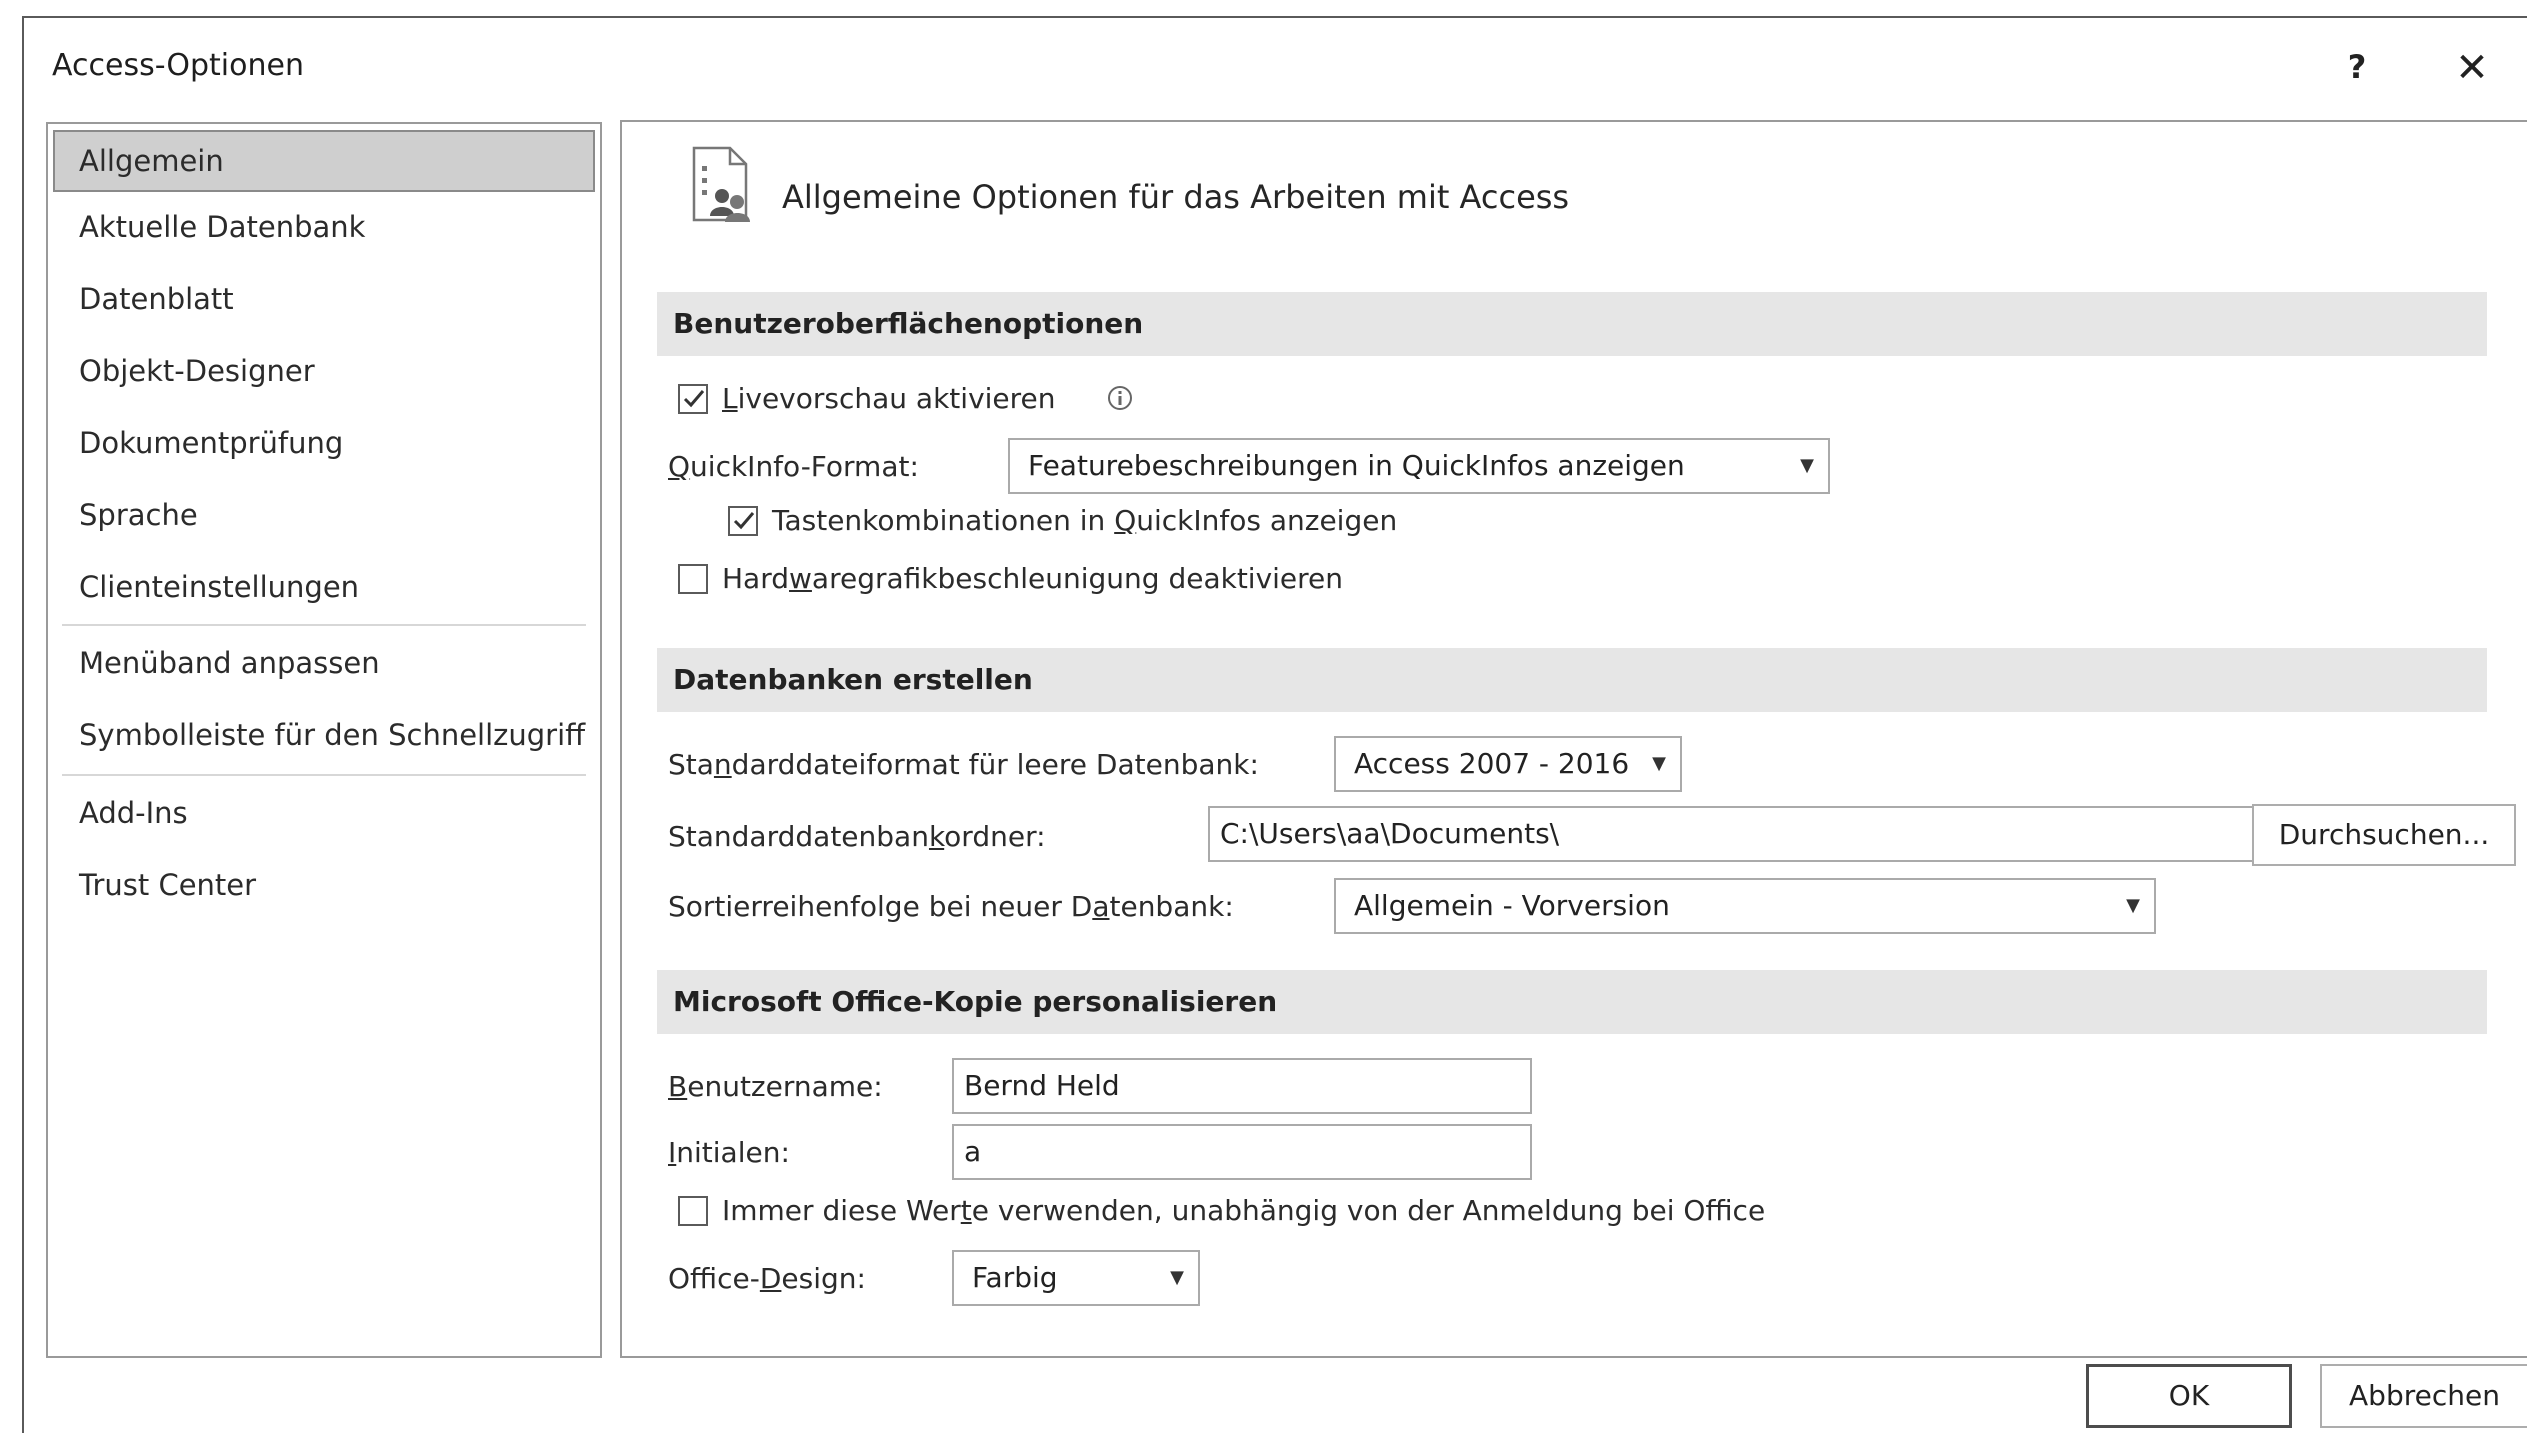  I want to click on ok-button: OK, so click(2189, 1396).